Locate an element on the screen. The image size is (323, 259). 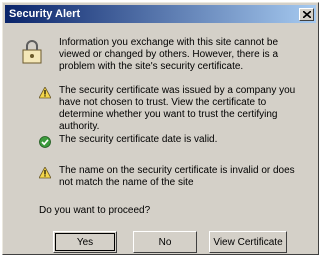
issue-item-date: The security certificate date is valid. is located at coordinates (174, 141).